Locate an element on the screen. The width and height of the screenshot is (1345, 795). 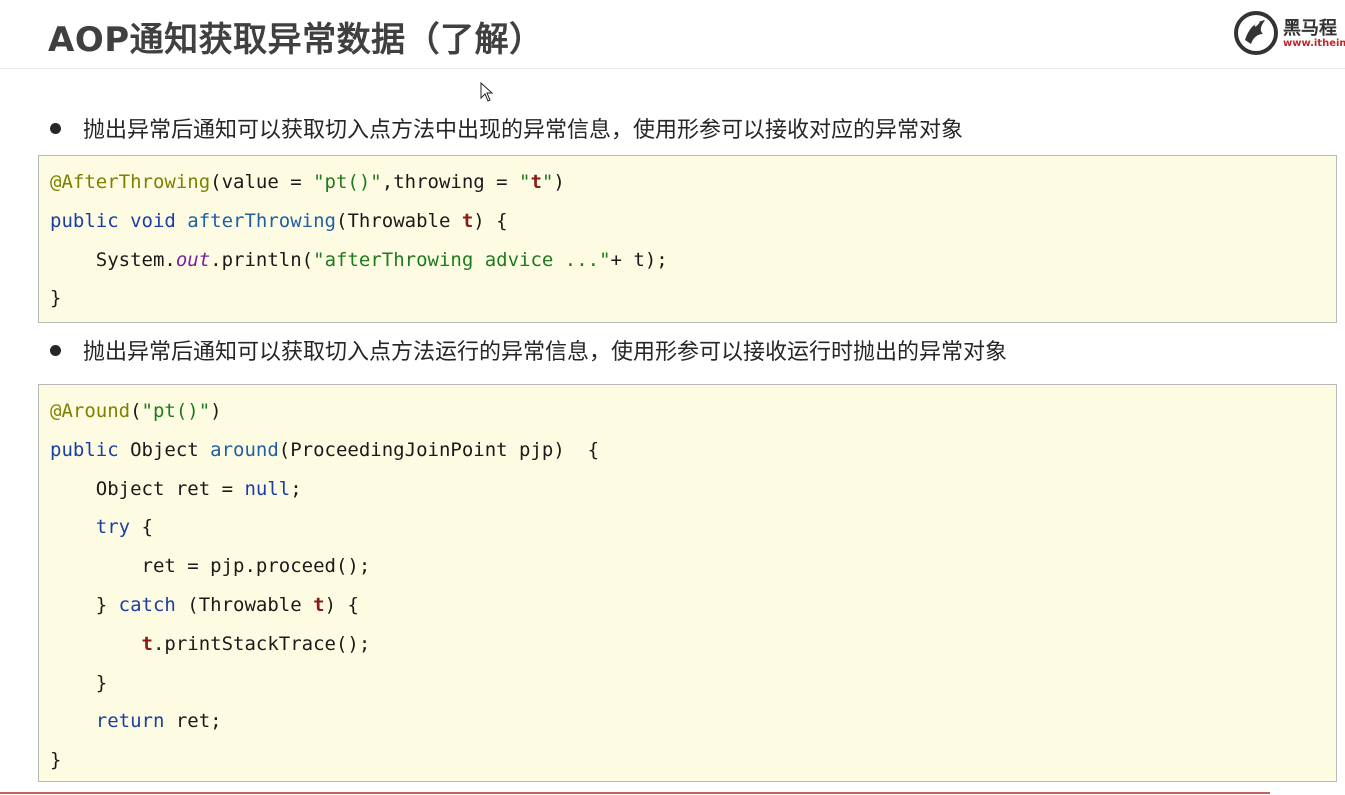
bottom-divider is located at coordinates (635, 793).